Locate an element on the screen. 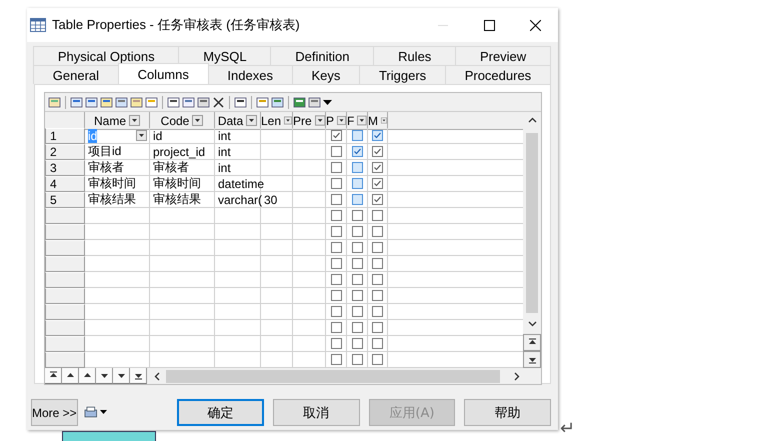 The image size is (760, 441). column-header: Name is located at coordinates (117, 121).